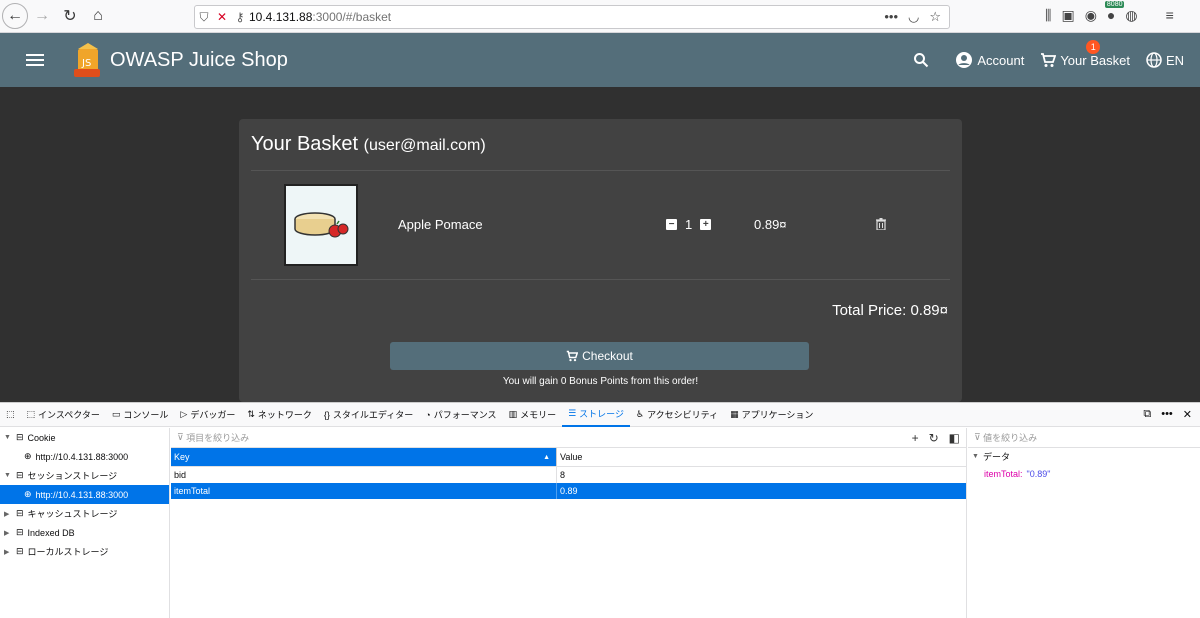 The image size is (1200, 618). Describe the element at coordinates (199, 60) in the screenshot. I see `app-title: OWASP Juice Shop` at that location.